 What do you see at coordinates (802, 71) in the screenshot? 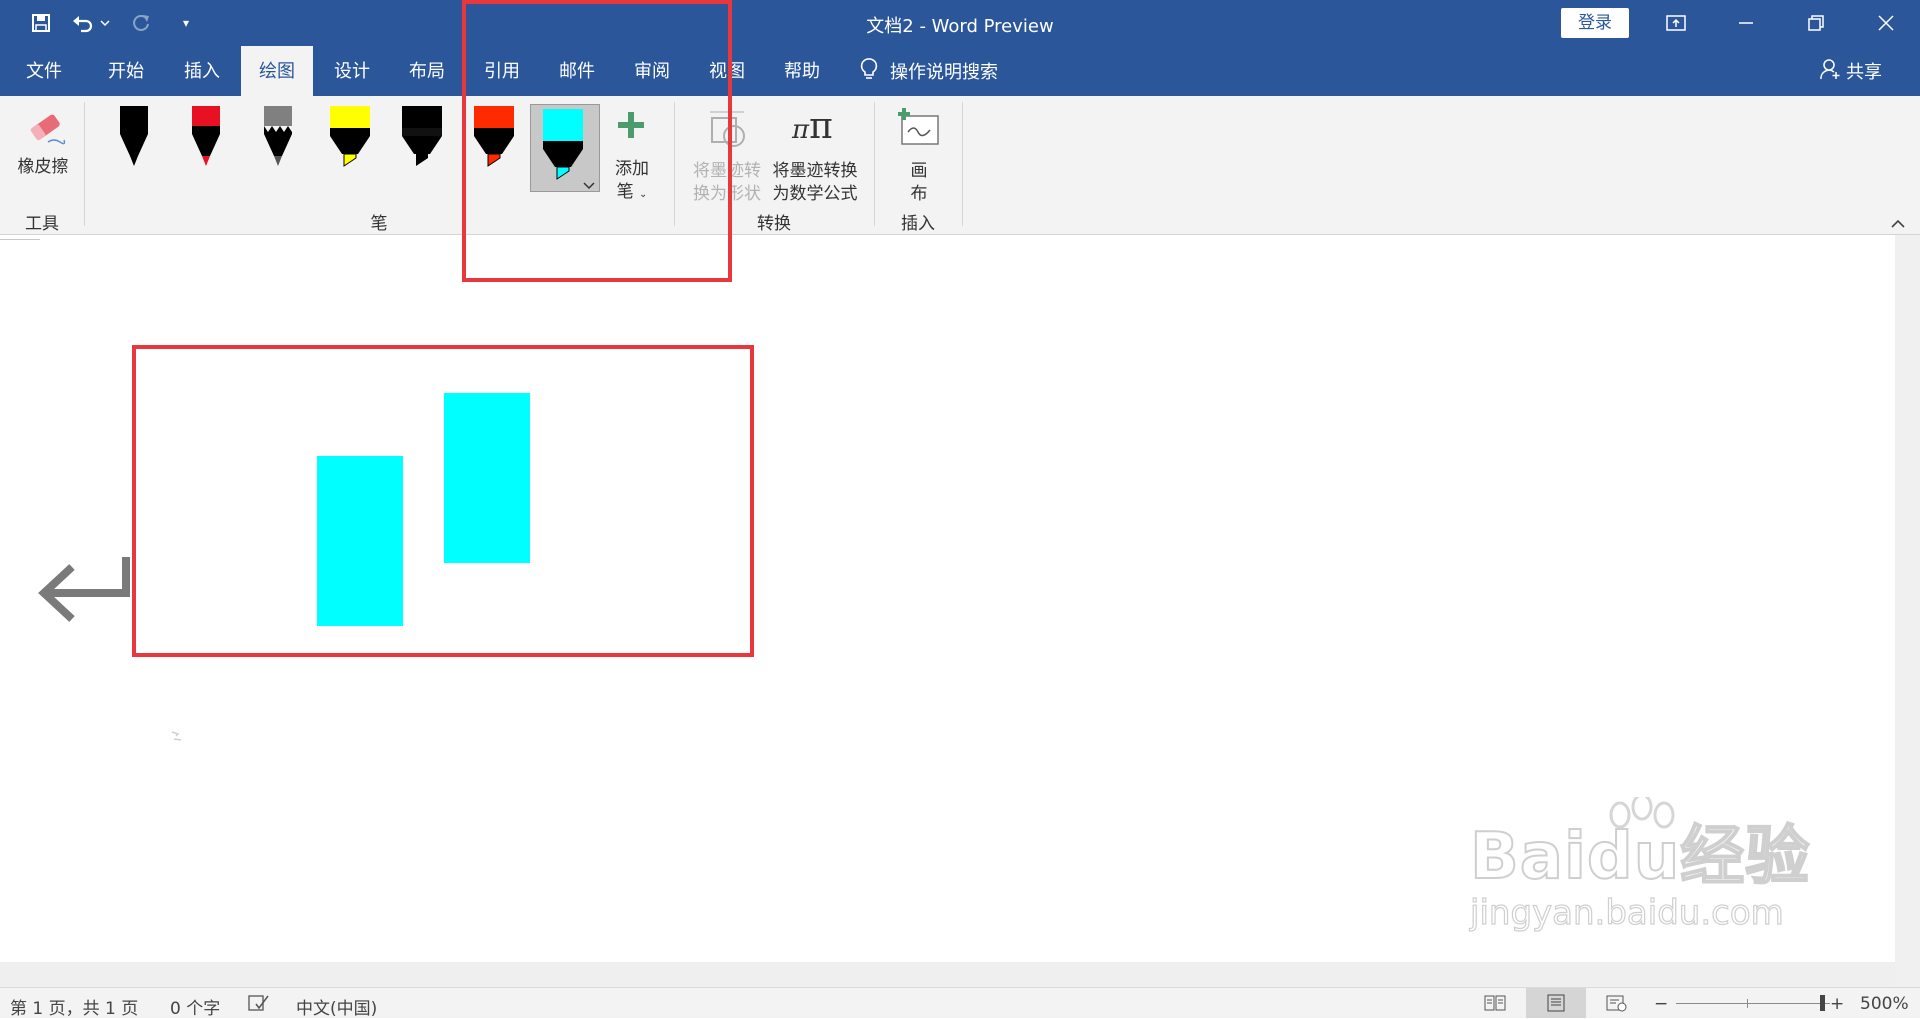
I see `tab-help: 帮助` at bounding box center [802, 71].